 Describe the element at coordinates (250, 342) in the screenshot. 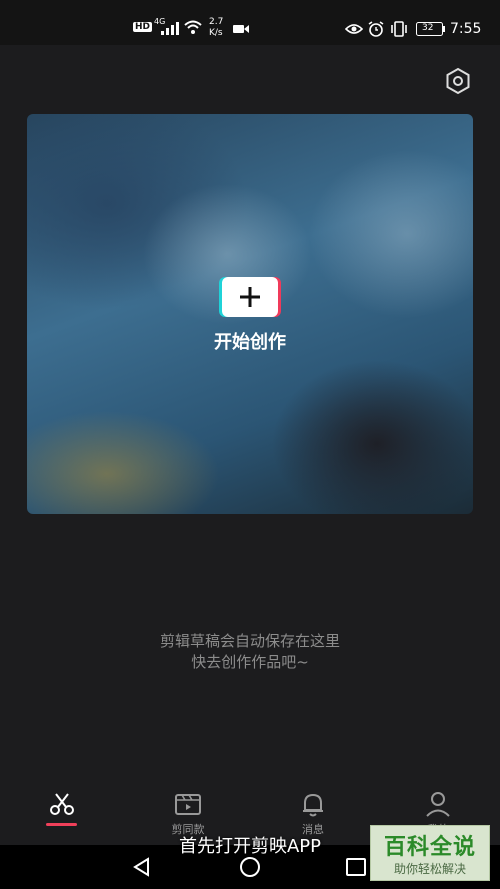

I see `start-creation-label: 开始创作` at that location.